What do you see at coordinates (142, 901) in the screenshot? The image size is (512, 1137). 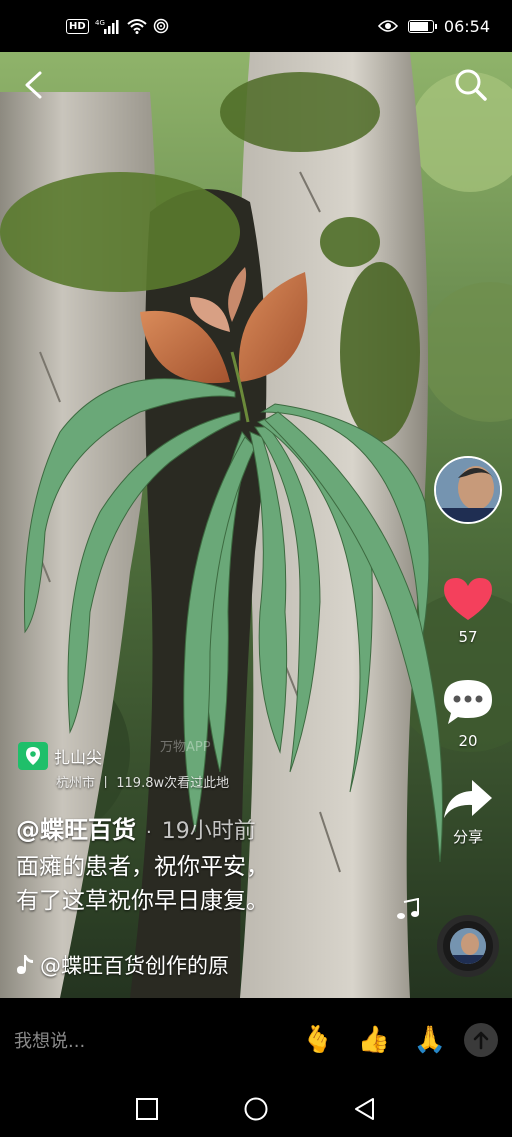 I see `description-line-2: 有了这草祝你早日康复。` at bounding box center [142, 901].